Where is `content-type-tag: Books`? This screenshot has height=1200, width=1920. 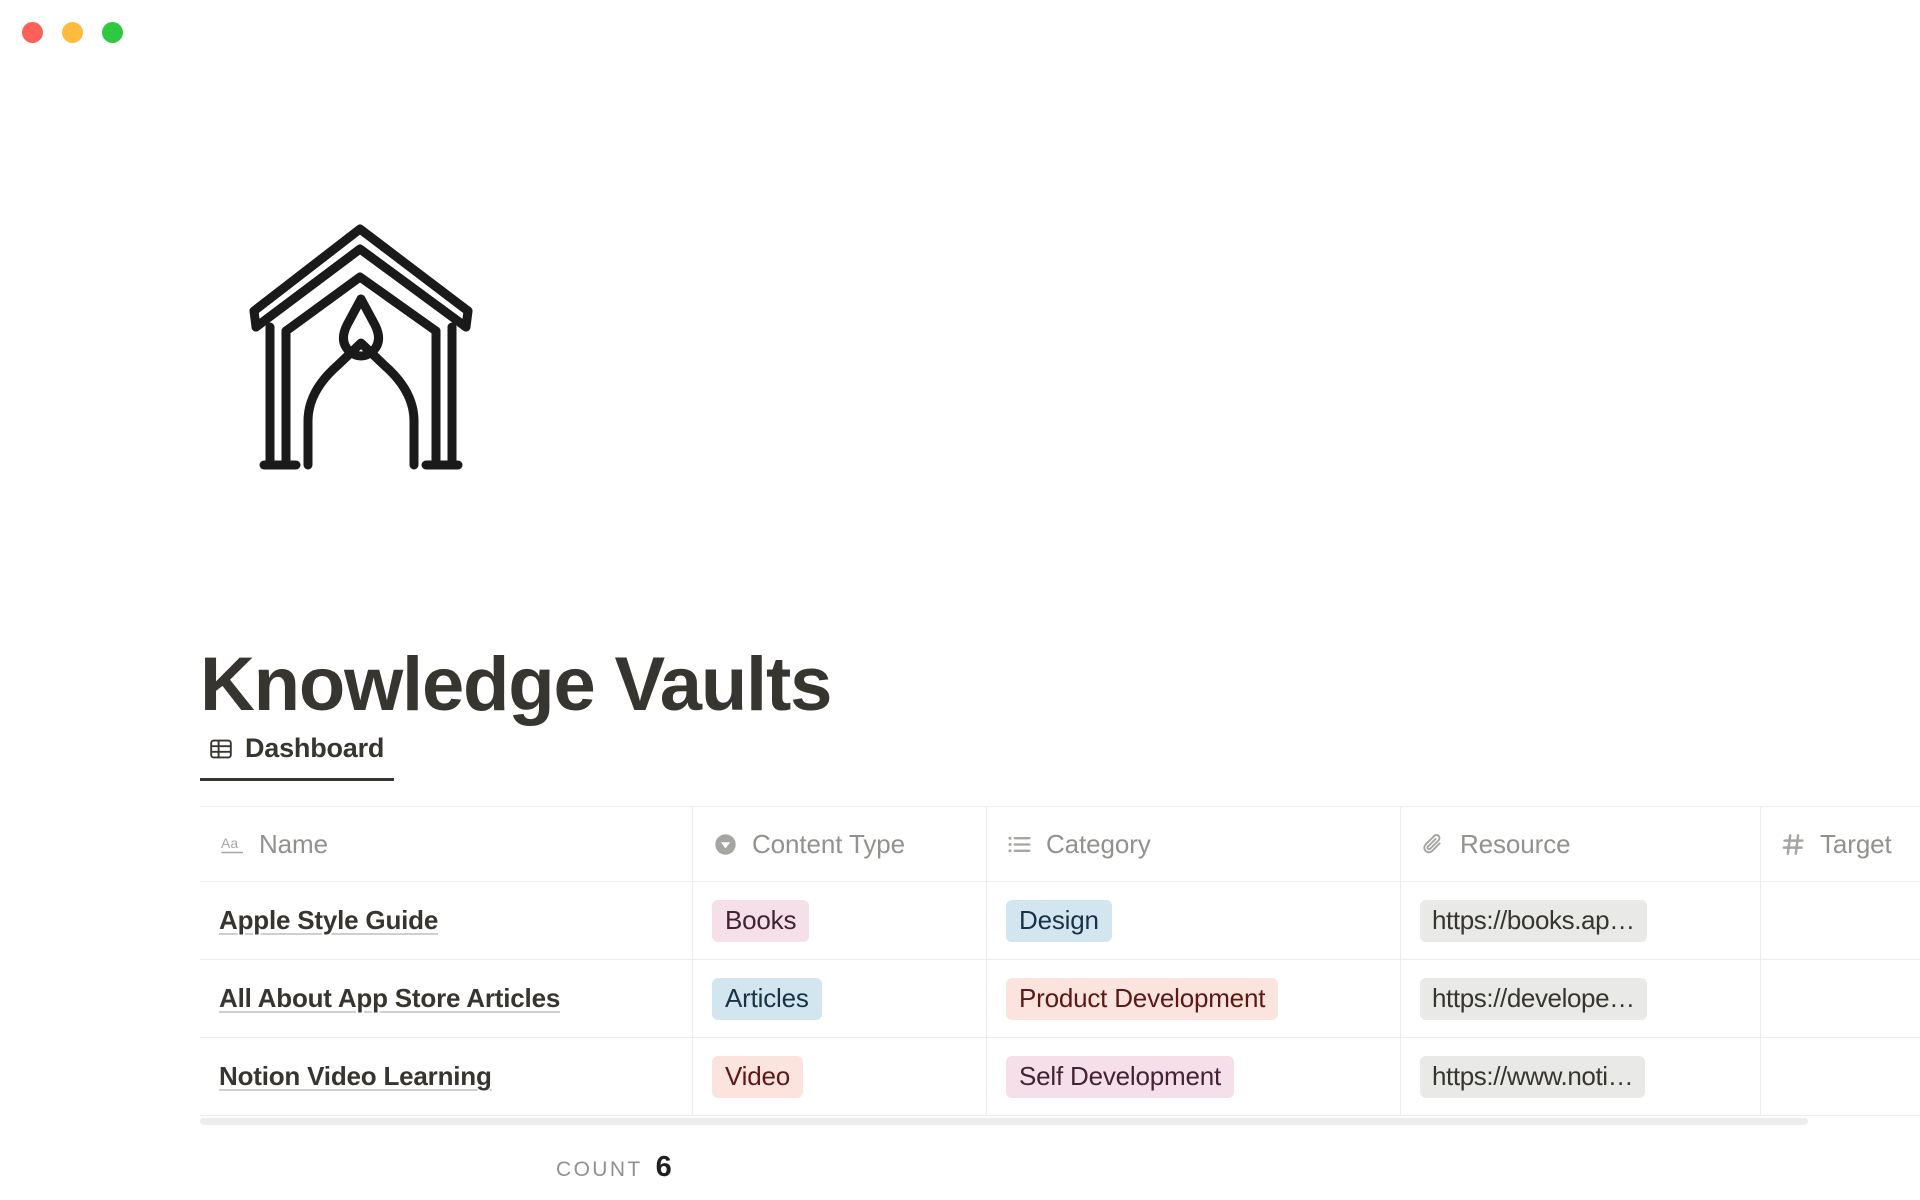
content-type-tag: Books is located at coordinates (761, 920).